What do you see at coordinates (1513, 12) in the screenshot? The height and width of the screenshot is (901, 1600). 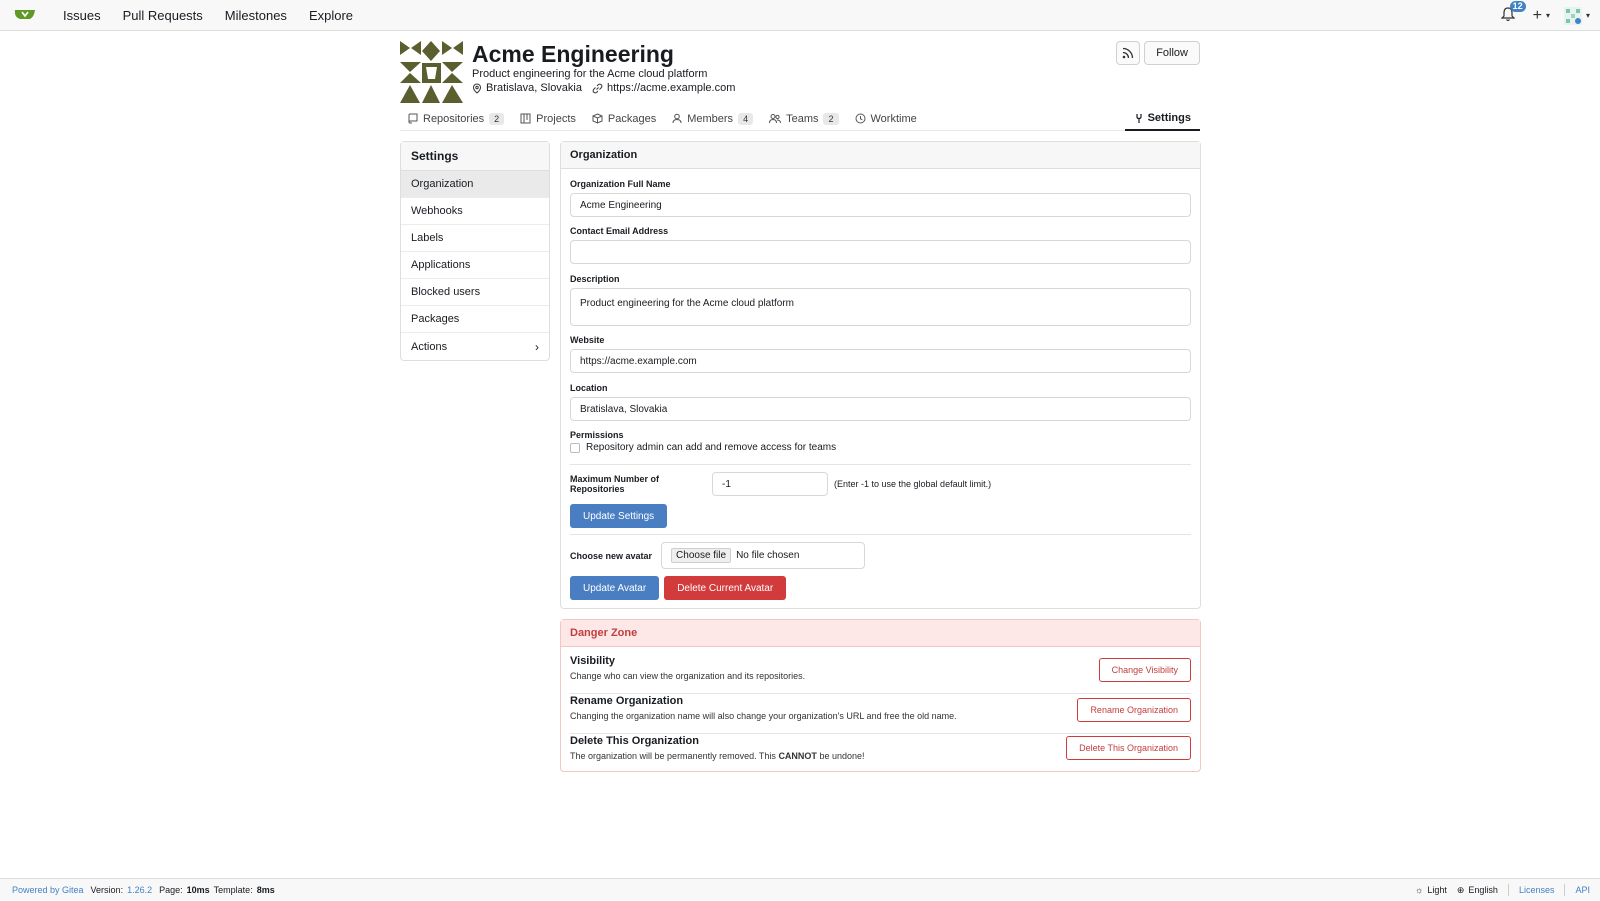 I see `notifications-button: 12` at bounding box center [1513, 12].